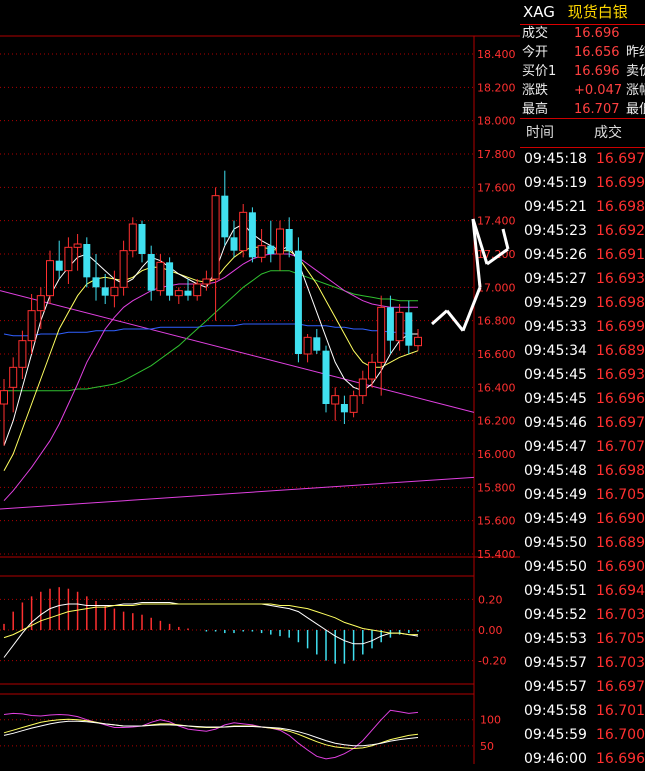  I want to click on tick-row: 09:45:49 16.690, so click(582, 519).